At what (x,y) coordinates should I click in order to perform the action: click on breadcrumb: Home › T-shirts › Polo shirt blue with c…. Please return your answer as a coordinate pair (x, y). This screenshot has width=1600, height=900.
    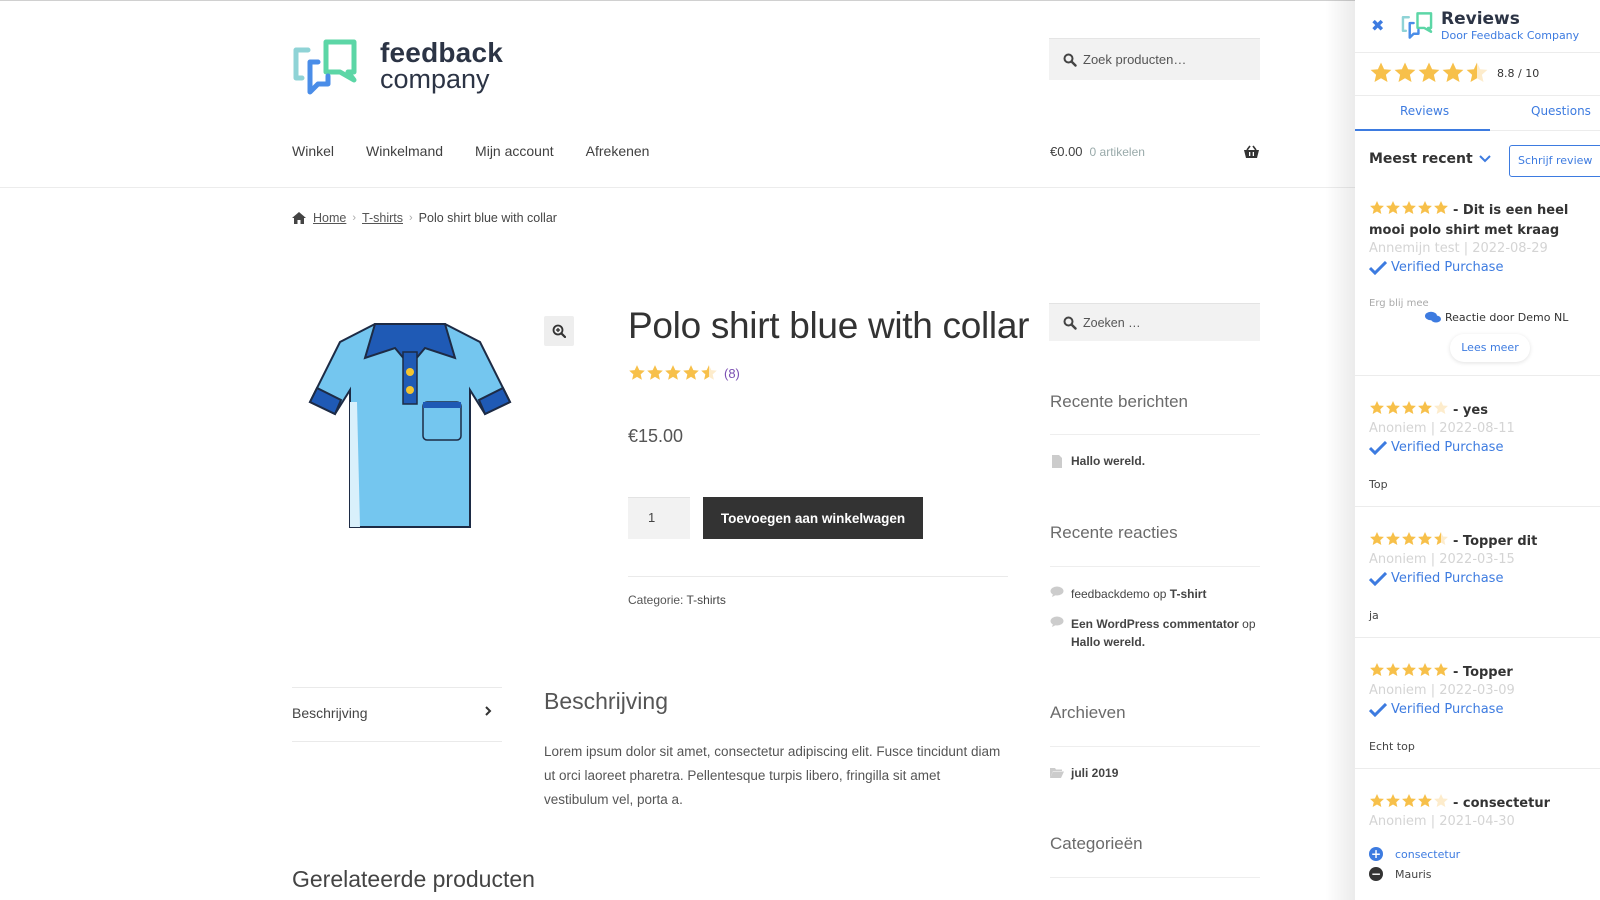
    Looking at the image, I should click on (424, 218).